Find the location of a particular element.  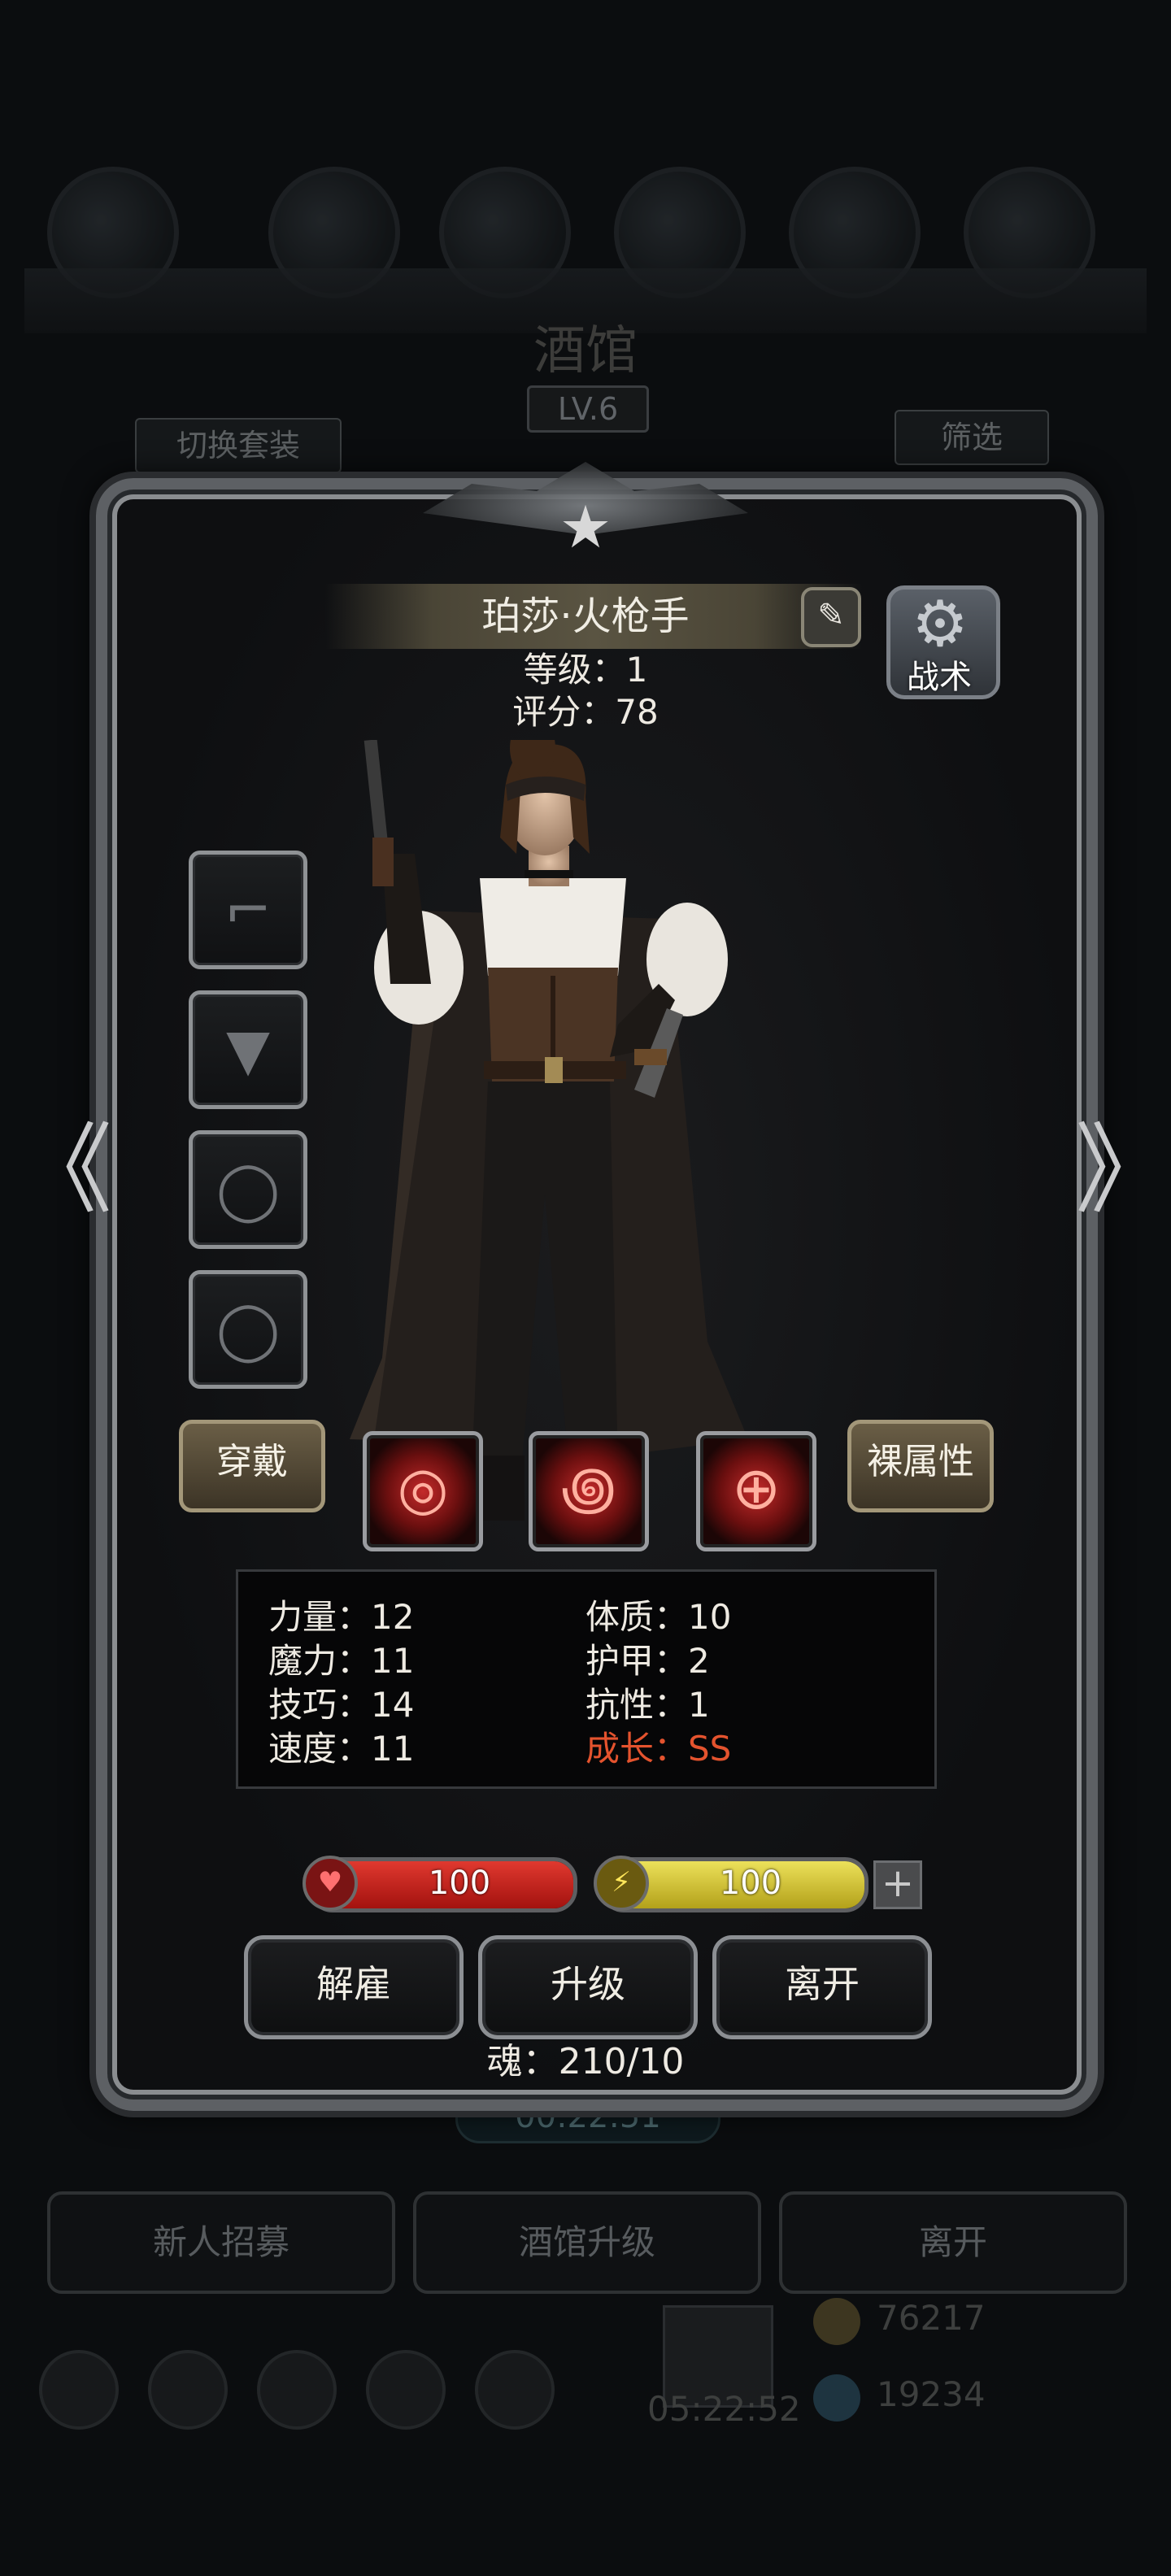

base-attributes-button: 裸属性 is located at coordinates (921, 1466).